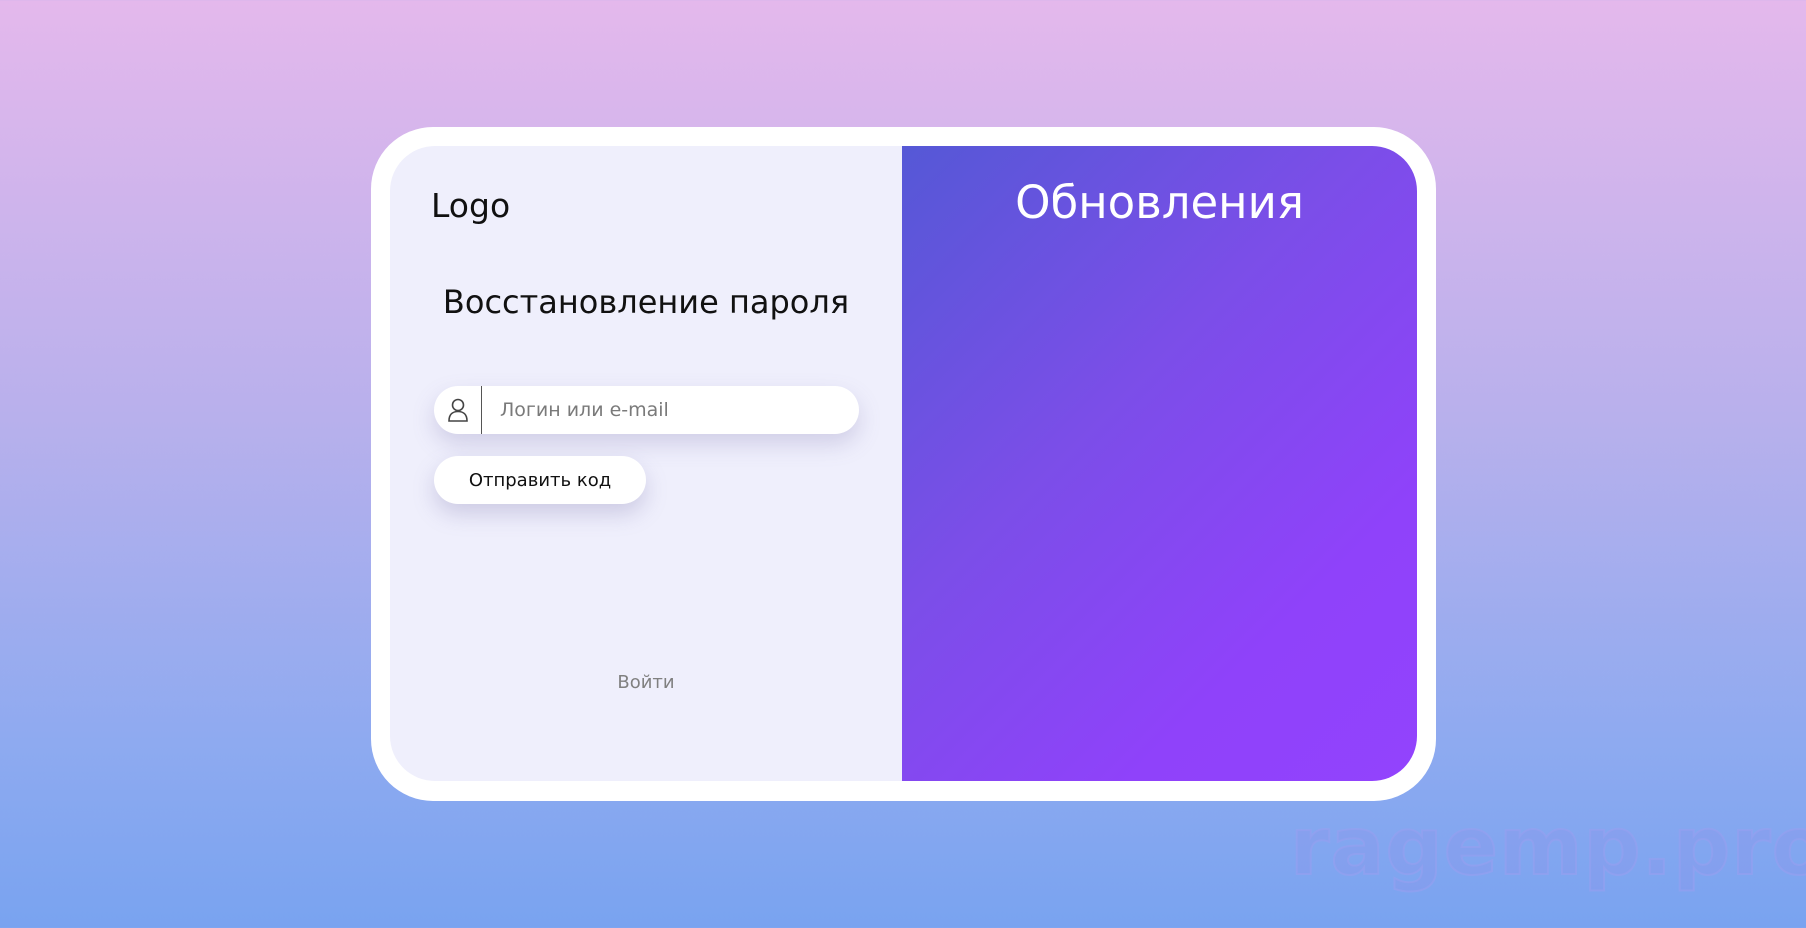 The height and width of the screenshot is (928, 1806). Describe the element at coordinates (458, 410) in the screenshot. I see `user-icon` at that location.